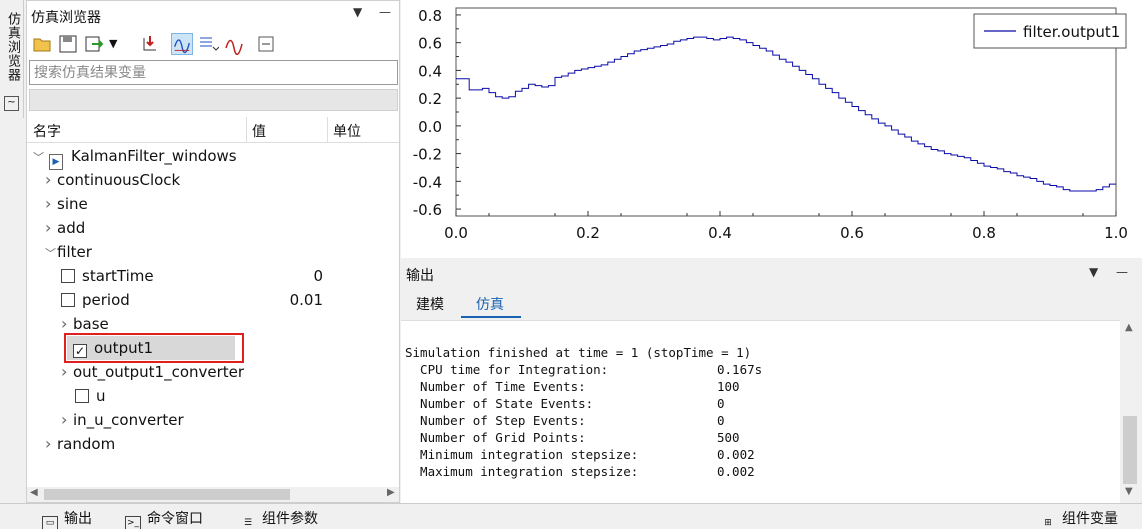  What do you see at coordinates (34, 492) in the screenshot?
I see `scroll-left-icon: ◀` at bounding box center [34, 492].